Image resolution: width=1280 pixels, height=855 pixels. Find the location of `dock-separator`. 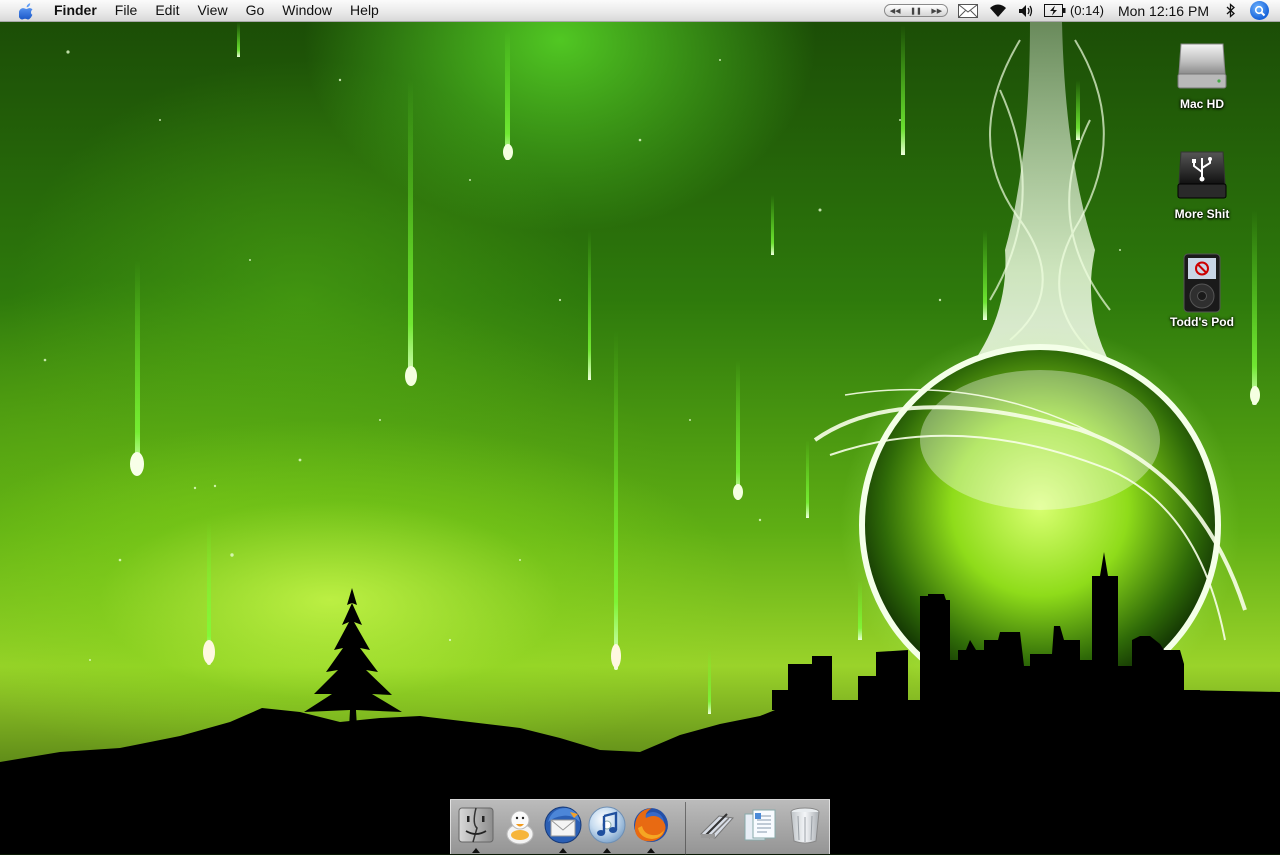

dock-separator is located at coordinates (685, 828).